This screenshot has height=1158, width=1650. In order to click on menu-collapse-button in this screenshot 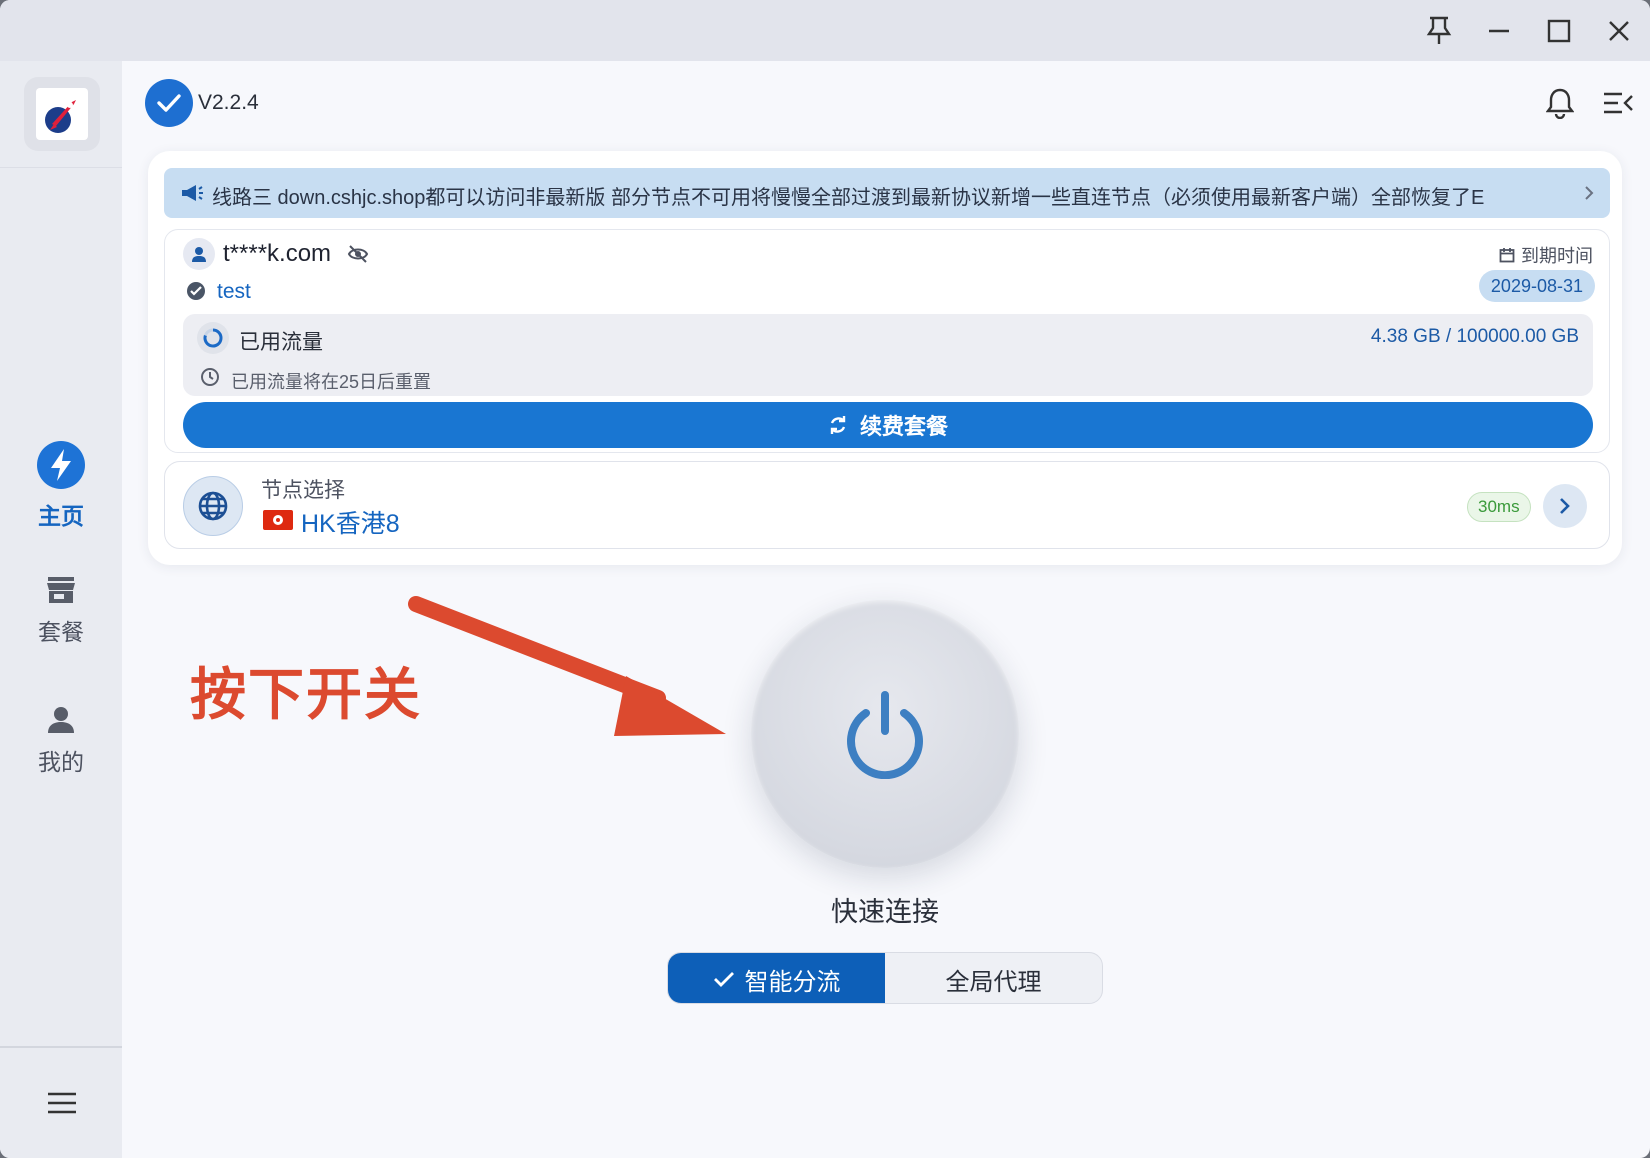, I will do `click(1618, 103)`.